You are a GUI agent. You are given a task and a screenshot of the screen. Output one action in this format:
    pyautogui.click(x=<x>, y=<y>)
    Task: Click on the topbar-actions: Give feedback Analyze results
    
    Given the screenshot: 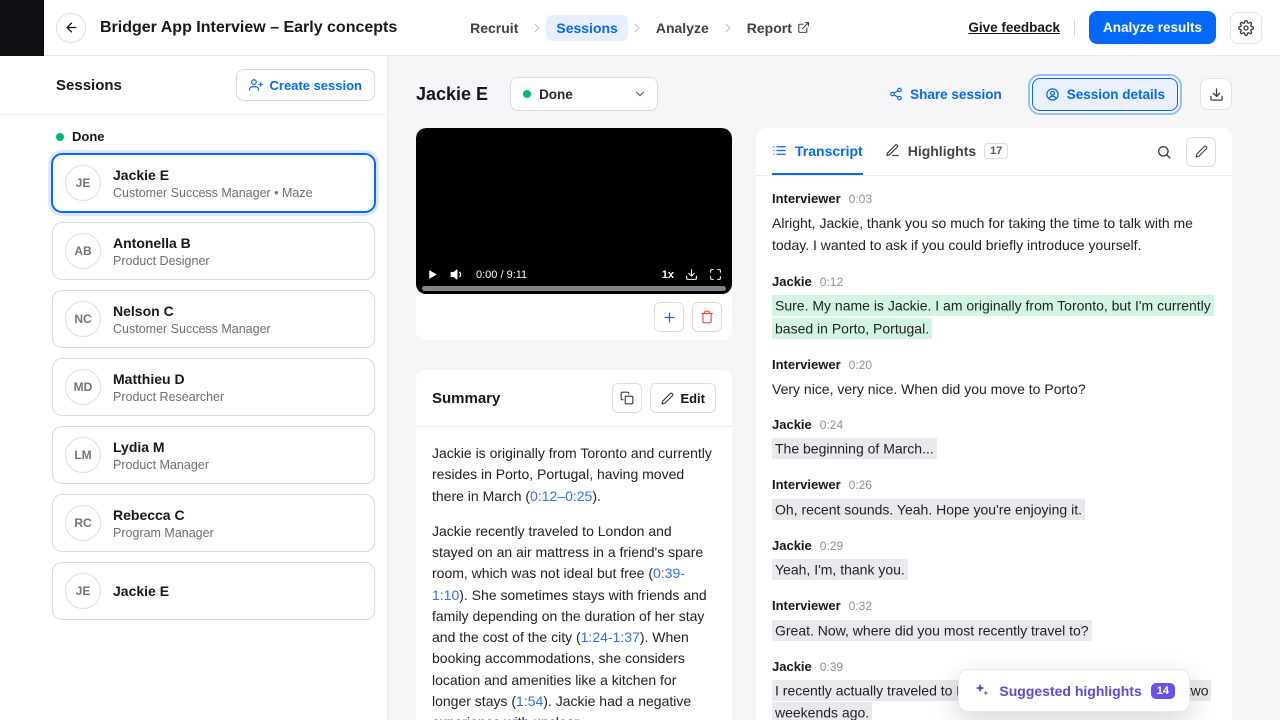 What is the action you would take?
    pyautogui.click(x=1124, y=27)
    